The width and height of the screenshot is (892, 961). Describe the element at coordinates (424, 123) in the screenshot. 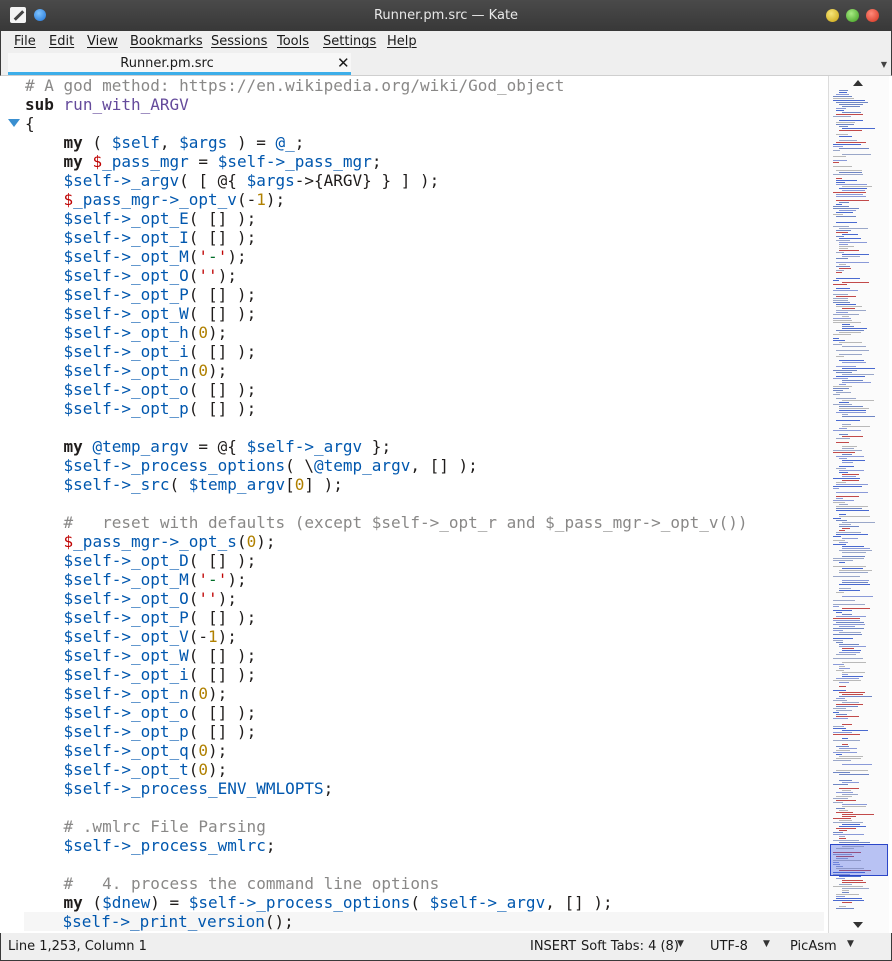

I see `code-line: {` at that location.